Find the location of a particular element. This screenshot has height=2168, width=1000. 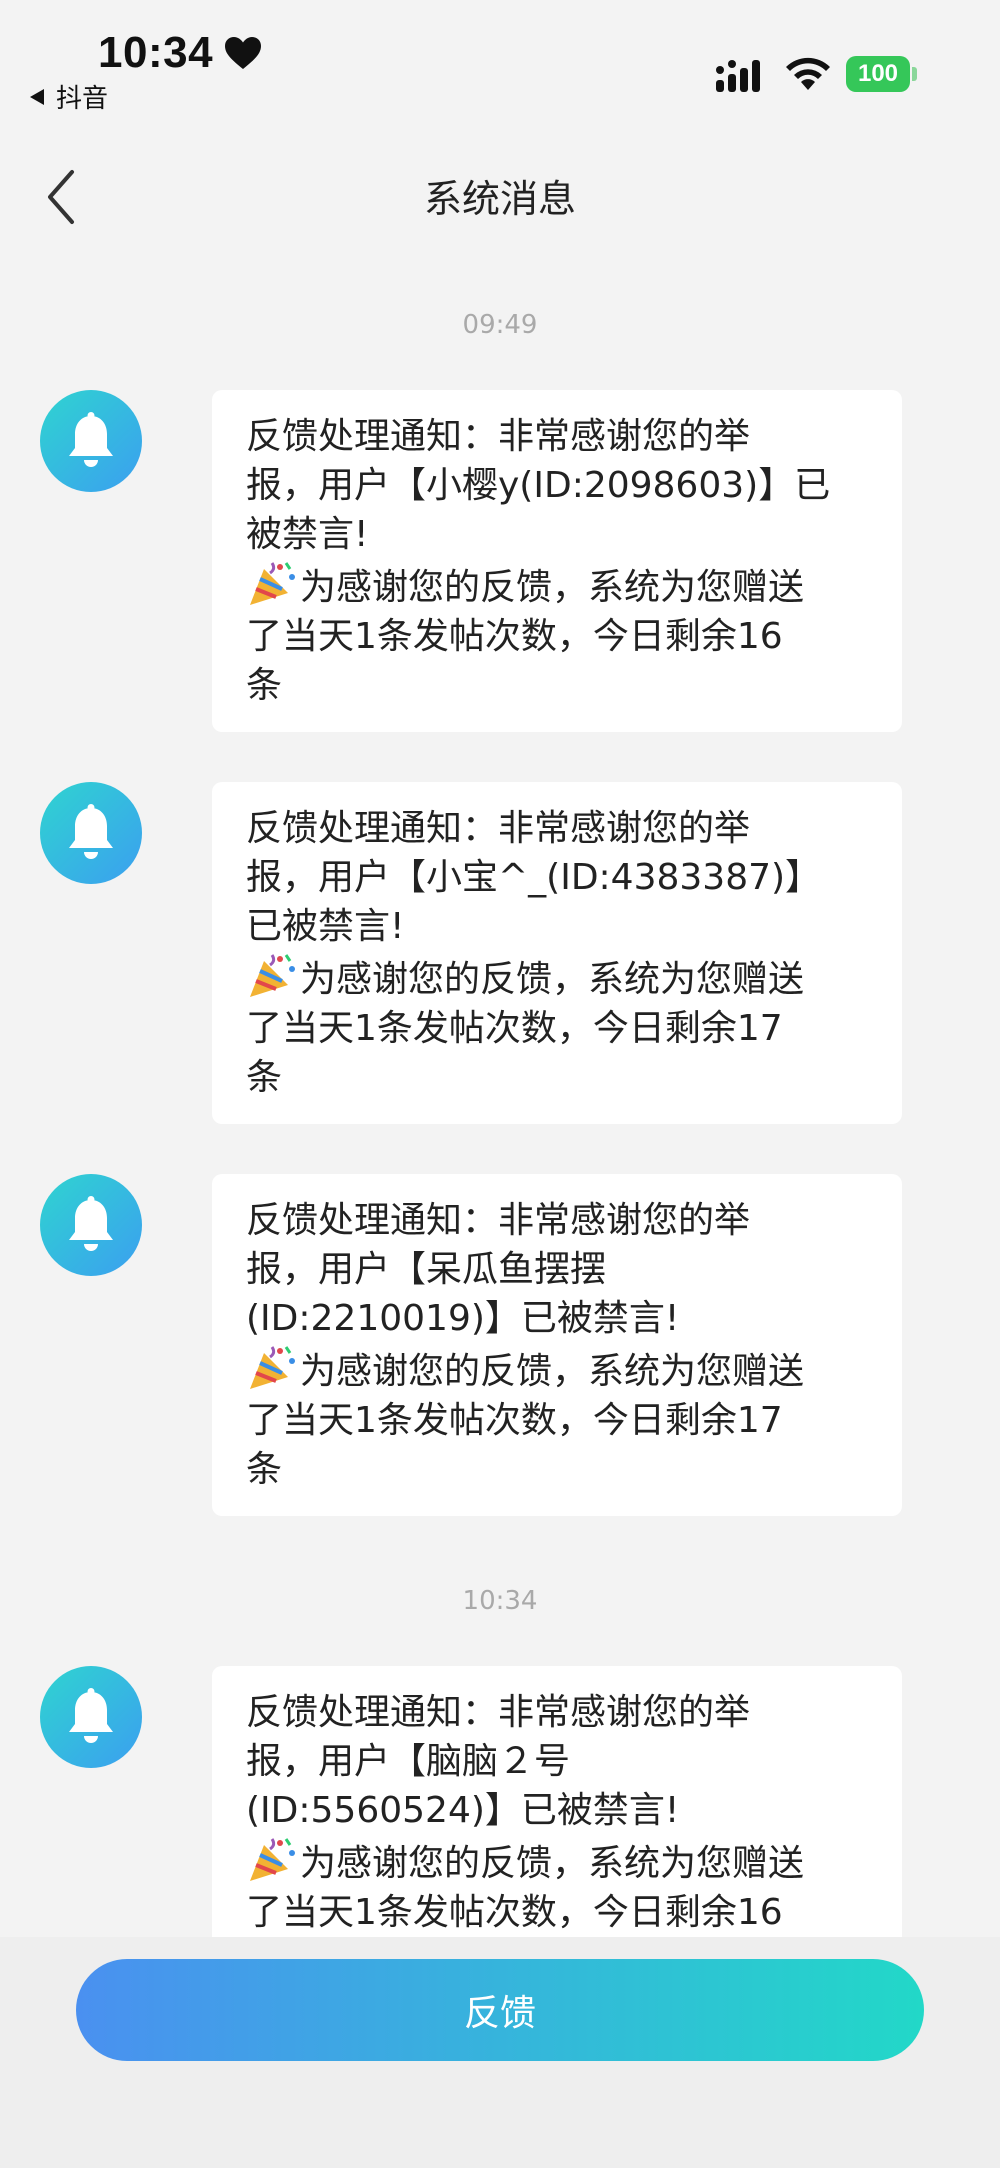

nav-bar: 系统消息 is located at coordinates (500, 195).